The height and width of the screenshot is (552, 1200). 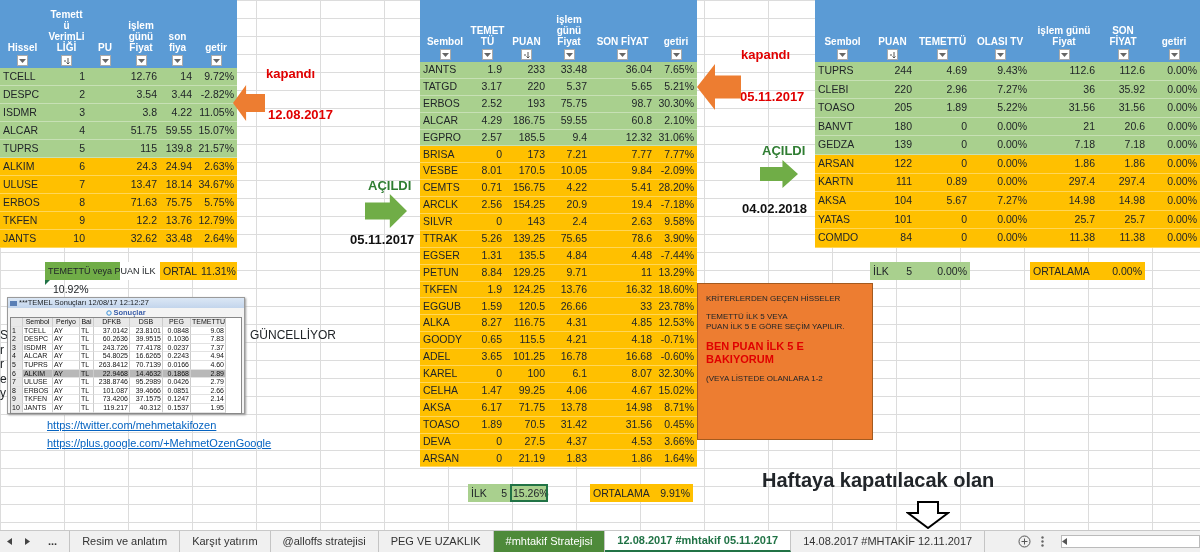 I want to click on sheet-tab: @alloffs stratejisi, so click(x=324, y=541).